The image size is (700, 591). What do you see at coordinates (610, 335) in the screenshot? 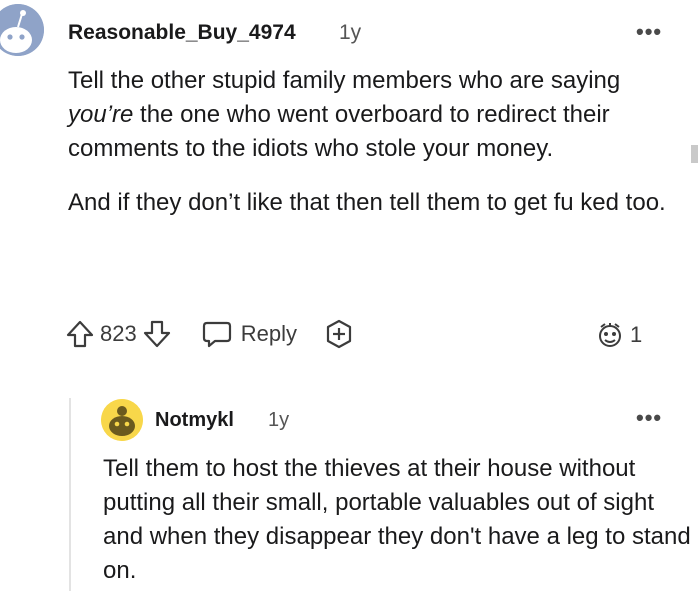
I see `award-face-icon` at bounding box center [610, 335].